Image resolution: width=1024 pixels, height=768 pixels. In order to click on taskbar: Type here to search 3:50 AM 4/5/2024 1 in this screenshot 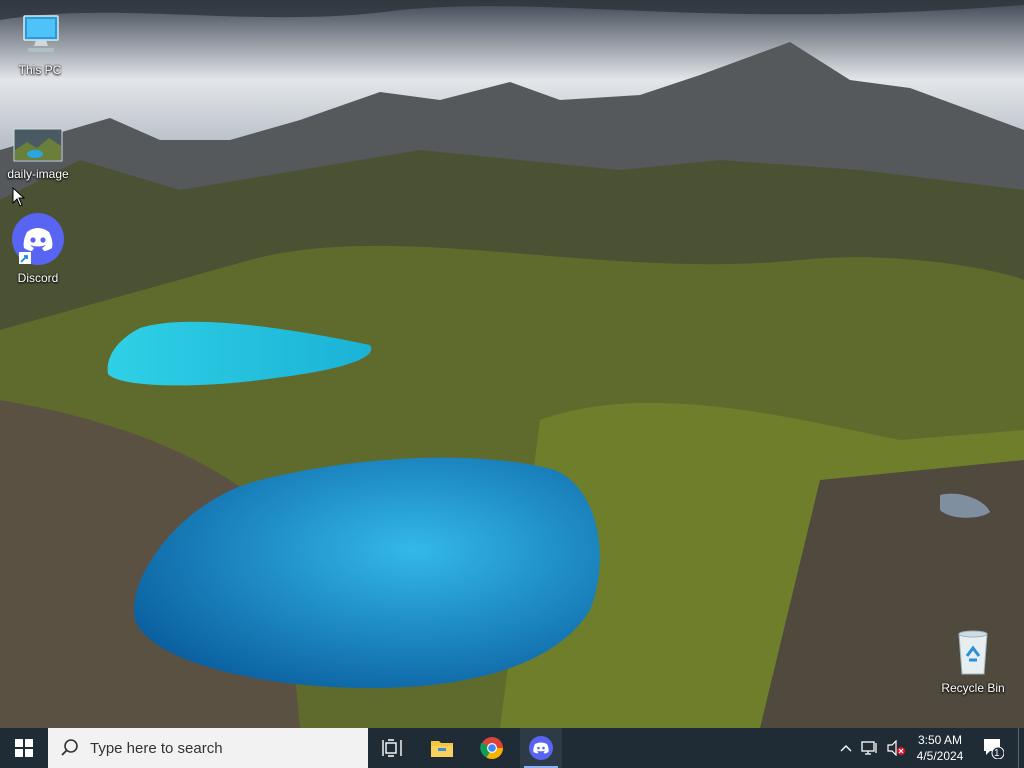, I will do `click(512, 748)`.